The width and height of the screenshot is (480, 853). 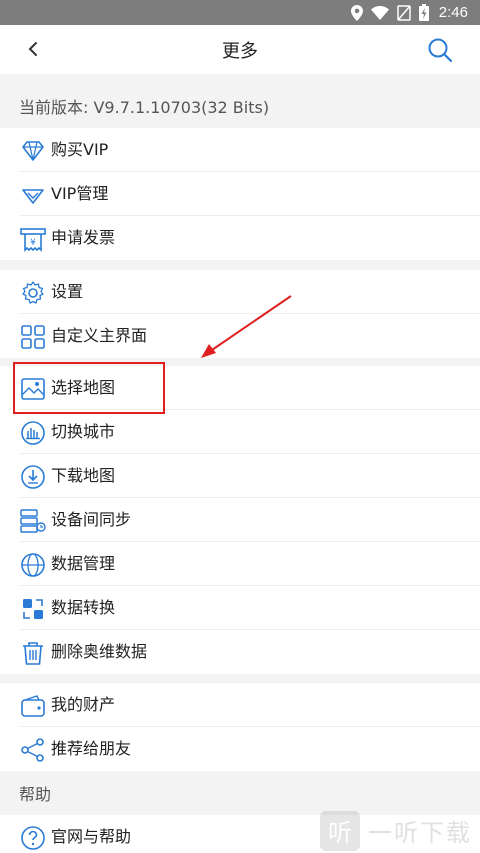 What do you see at coordinates (420, 833) in the screenshot?
I see `watermark-text: 一听下载` at bounding box center [420, 833].